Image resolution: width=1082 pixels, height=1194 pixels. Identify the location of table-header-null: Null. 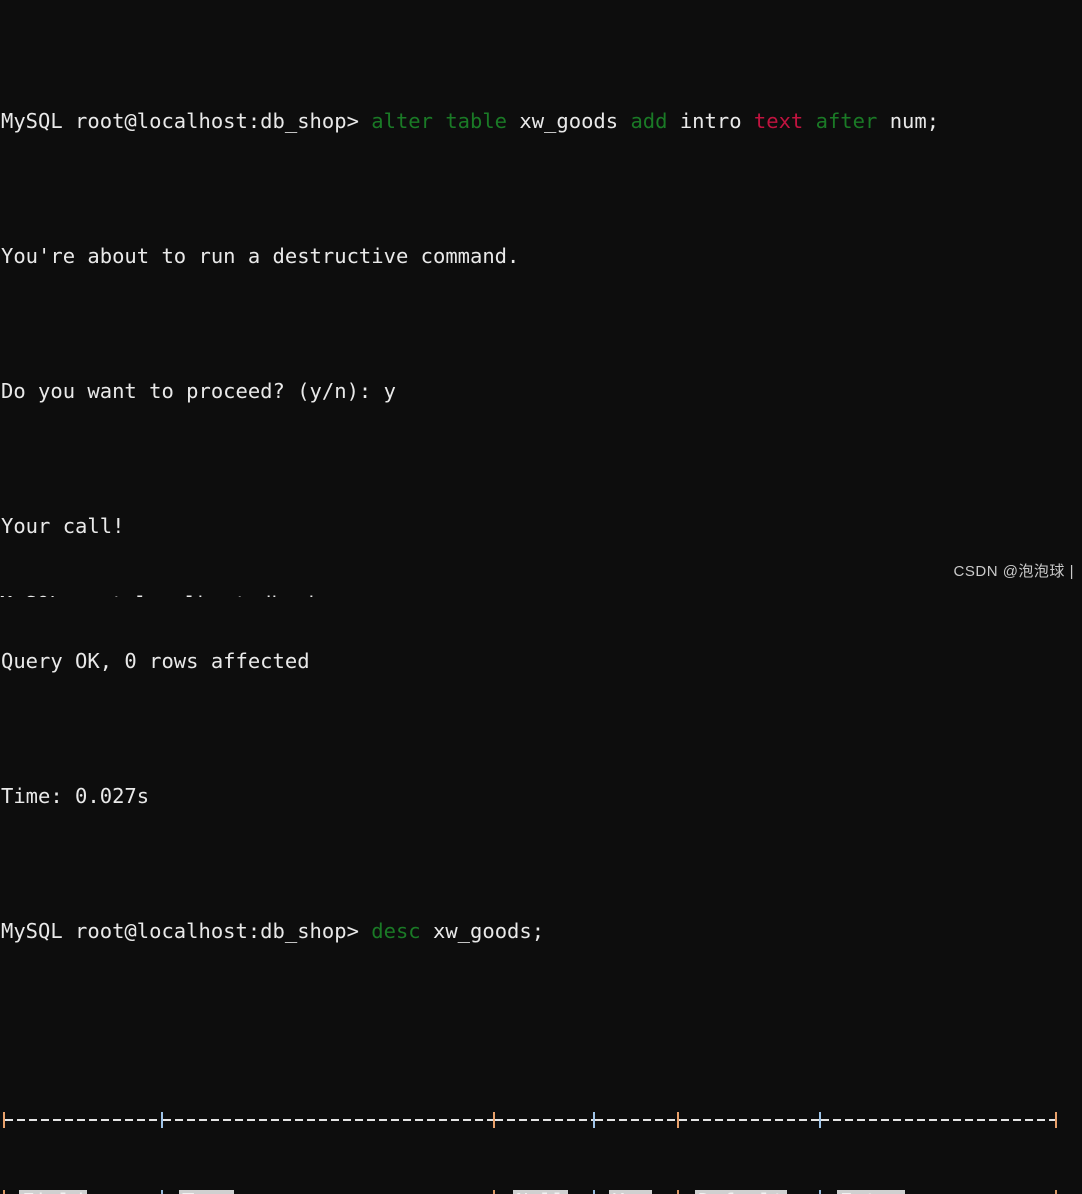
(541, 1192).